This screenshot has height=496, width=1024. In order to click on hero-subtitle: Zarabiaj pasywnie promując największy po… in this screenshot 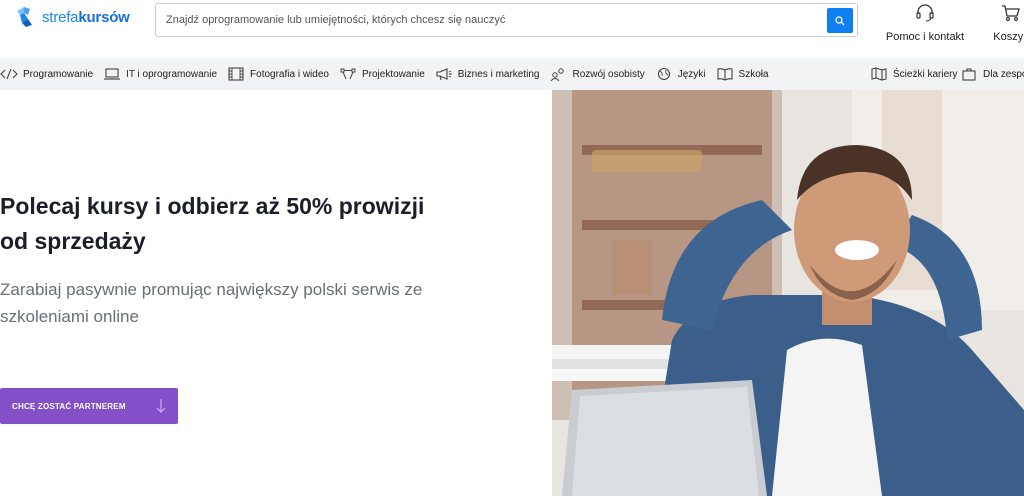, I will do `click(235, 303)`.